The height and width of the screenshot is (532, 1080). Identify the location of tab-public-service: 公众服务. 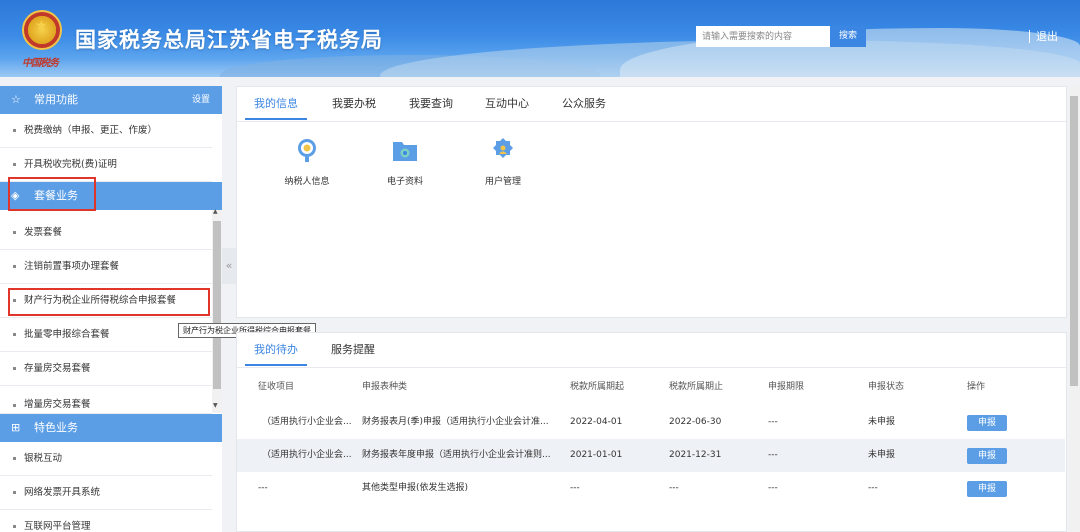
(584, 103).